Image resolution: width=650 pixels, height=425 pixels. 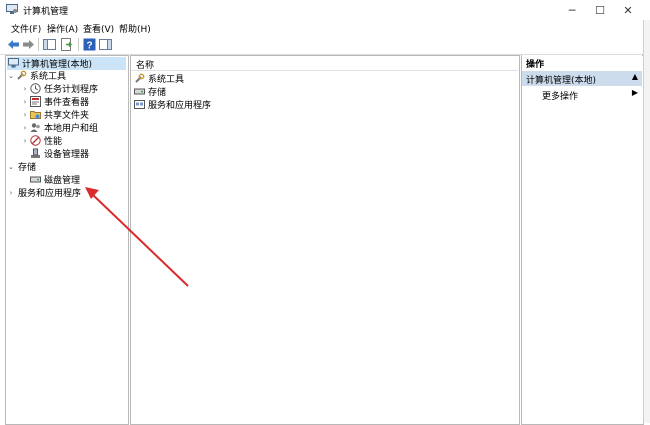 I want to click on annotation-arrow-head, so click(x=92, y=193).